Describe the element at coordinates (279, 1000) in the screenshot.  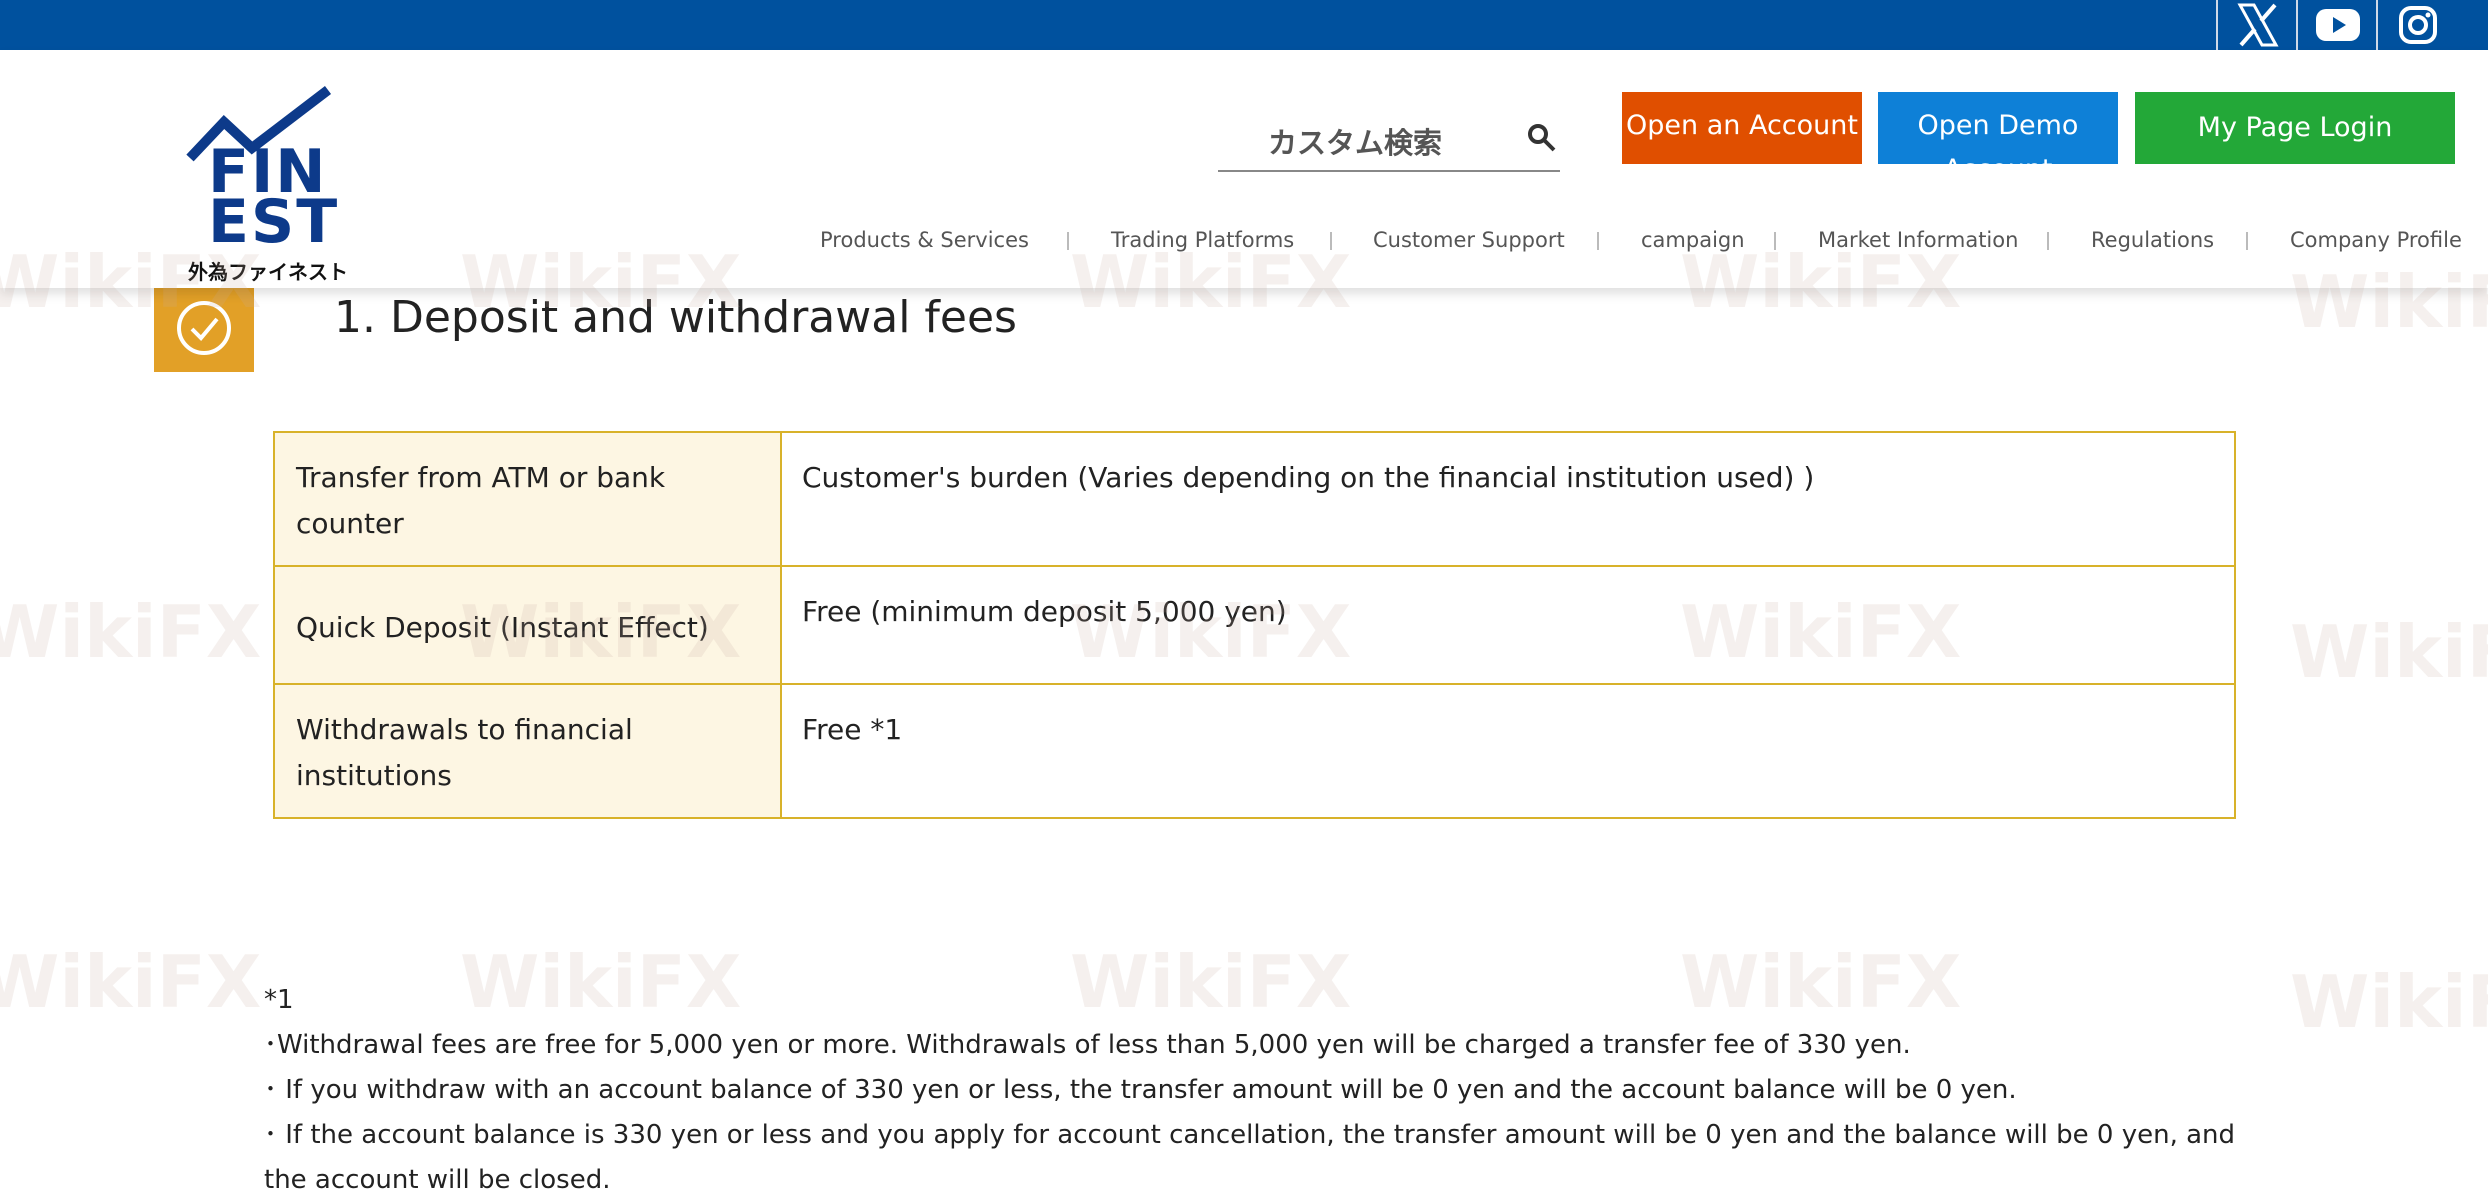
I see `note-marker: *1` at that location.